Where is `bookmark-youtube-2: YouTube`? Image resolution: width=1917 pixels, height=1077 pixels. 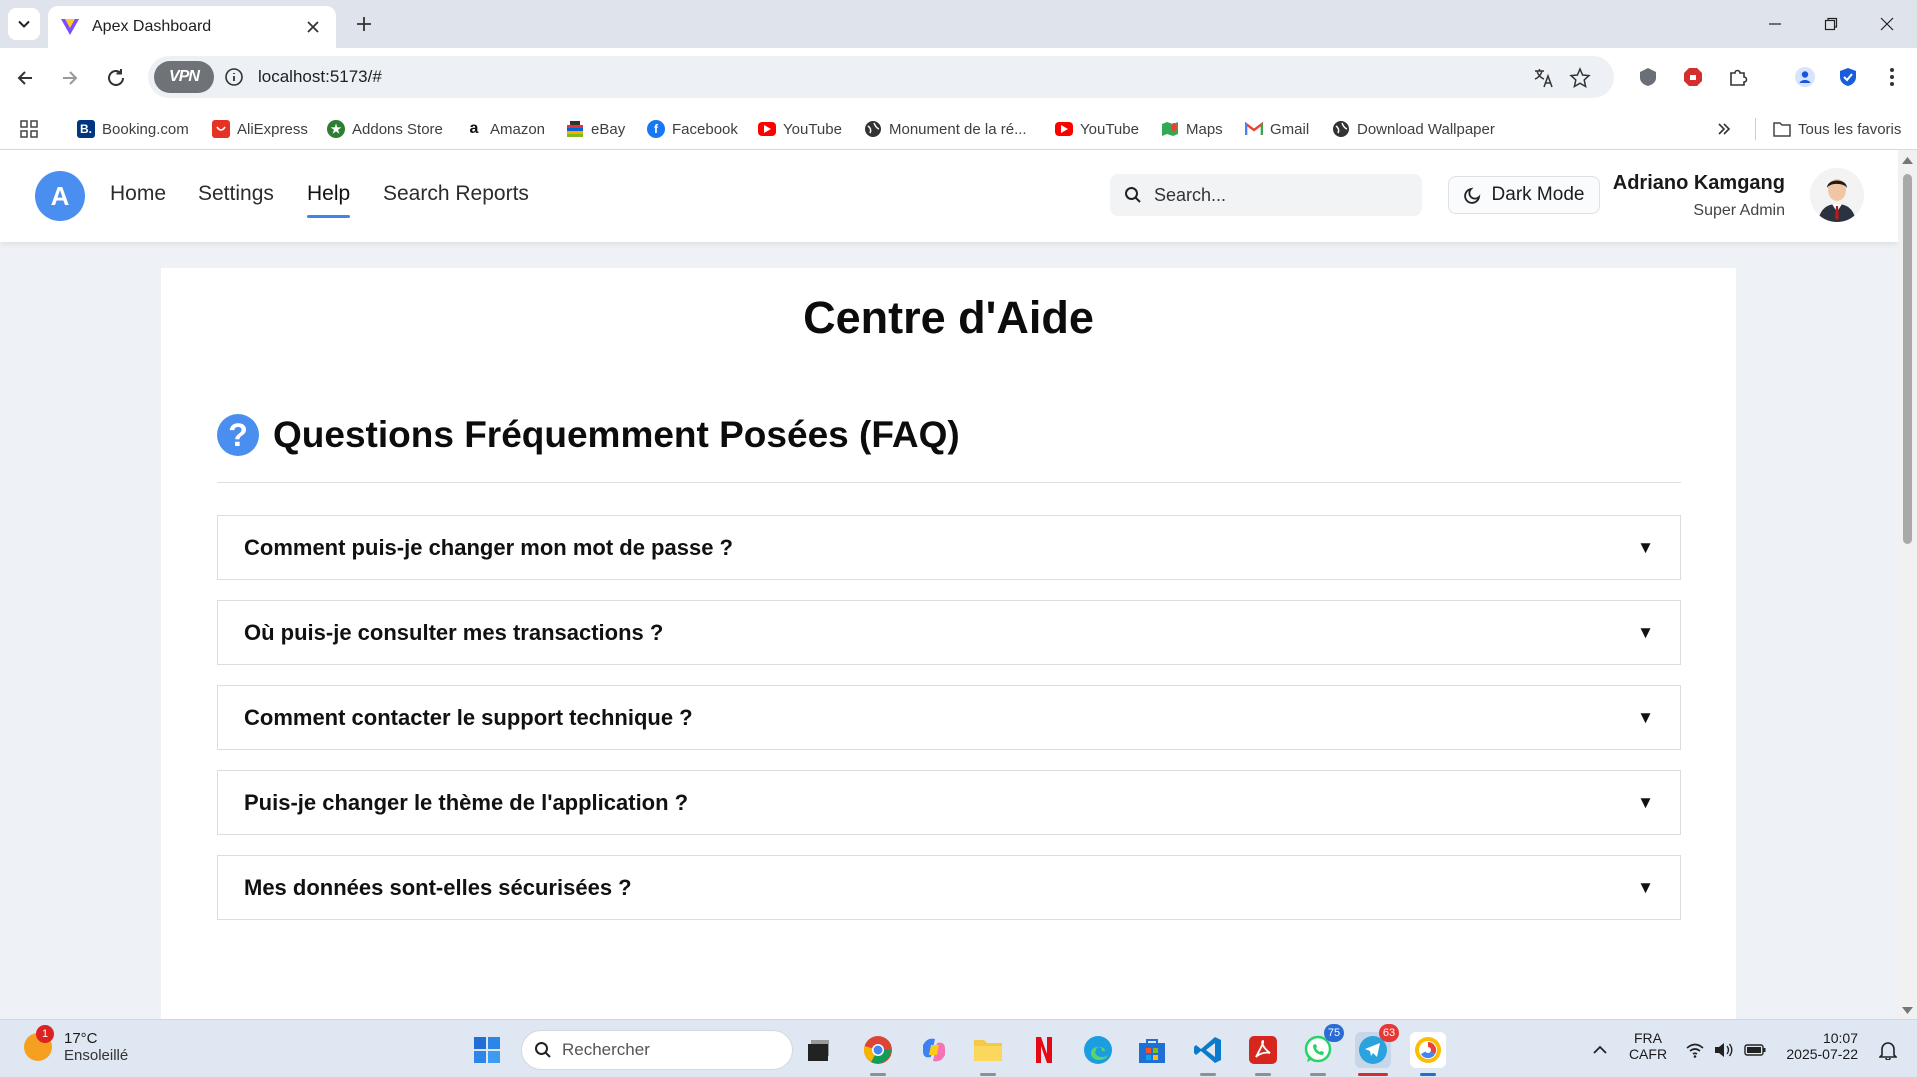
bookmark-youtube-2: YouTube is located at coordinates (1097, 129).